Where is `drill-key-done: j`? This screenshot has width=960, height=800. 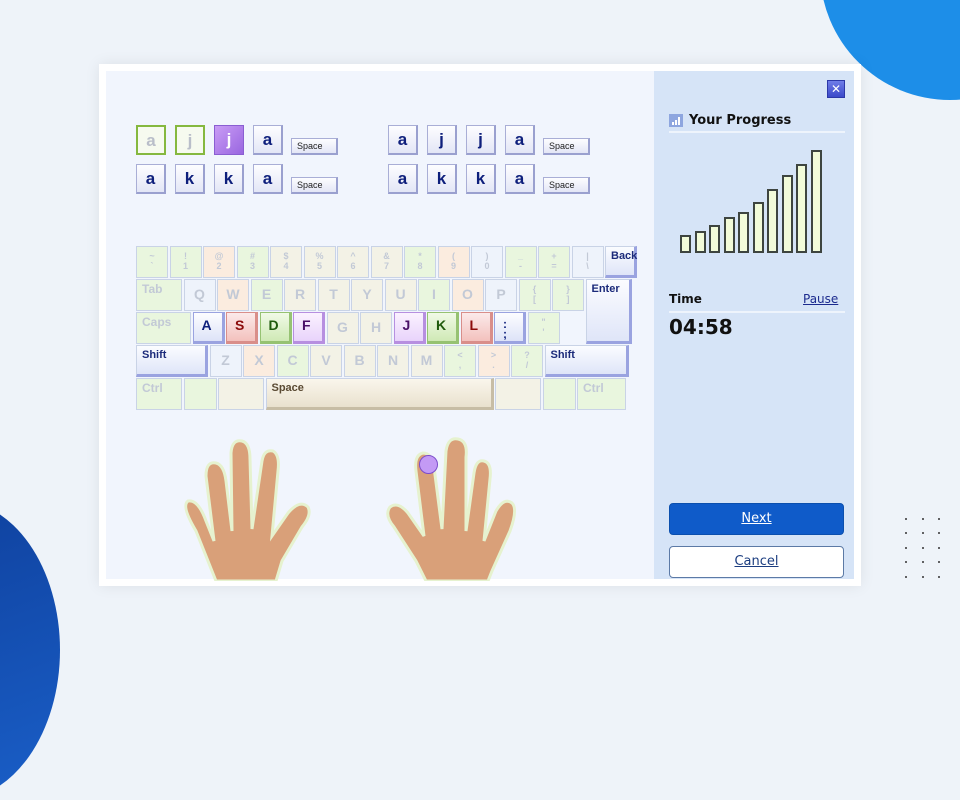
drill-key-done: j is located at coordinates (190, 140).